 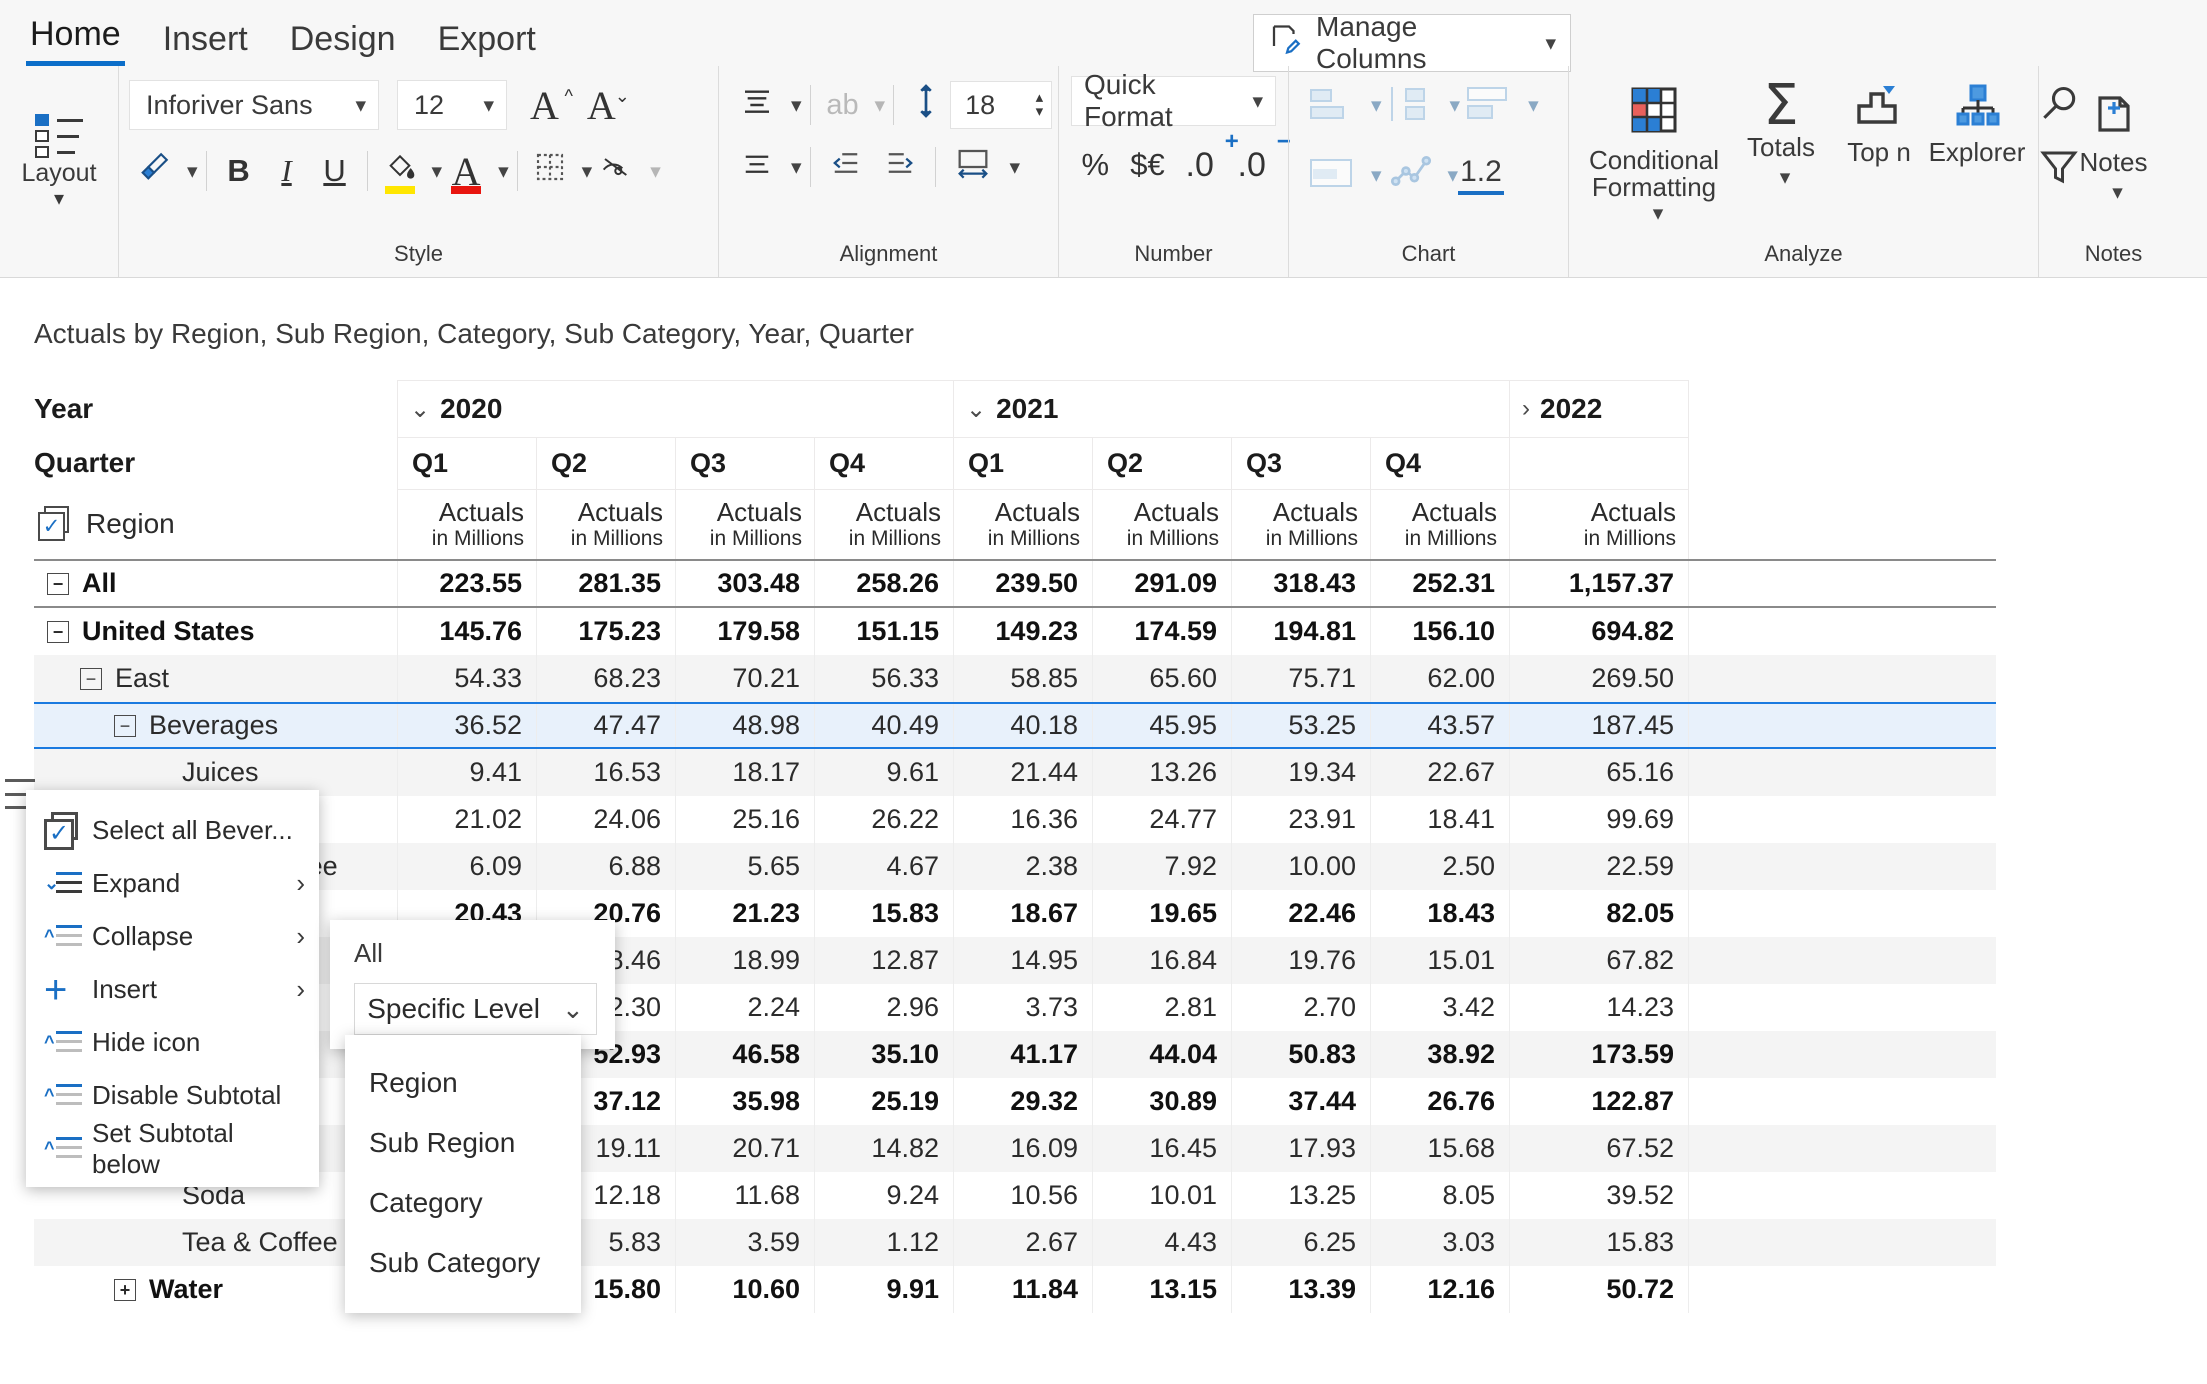 I want to click on decimal-display-button: 1.2, so click(x=1481, y=175).